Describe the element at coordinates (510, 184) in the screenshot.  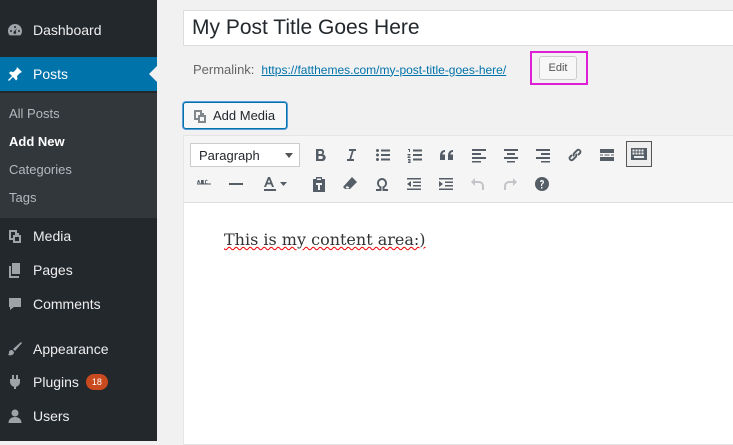
I see `redo-button` at that location.